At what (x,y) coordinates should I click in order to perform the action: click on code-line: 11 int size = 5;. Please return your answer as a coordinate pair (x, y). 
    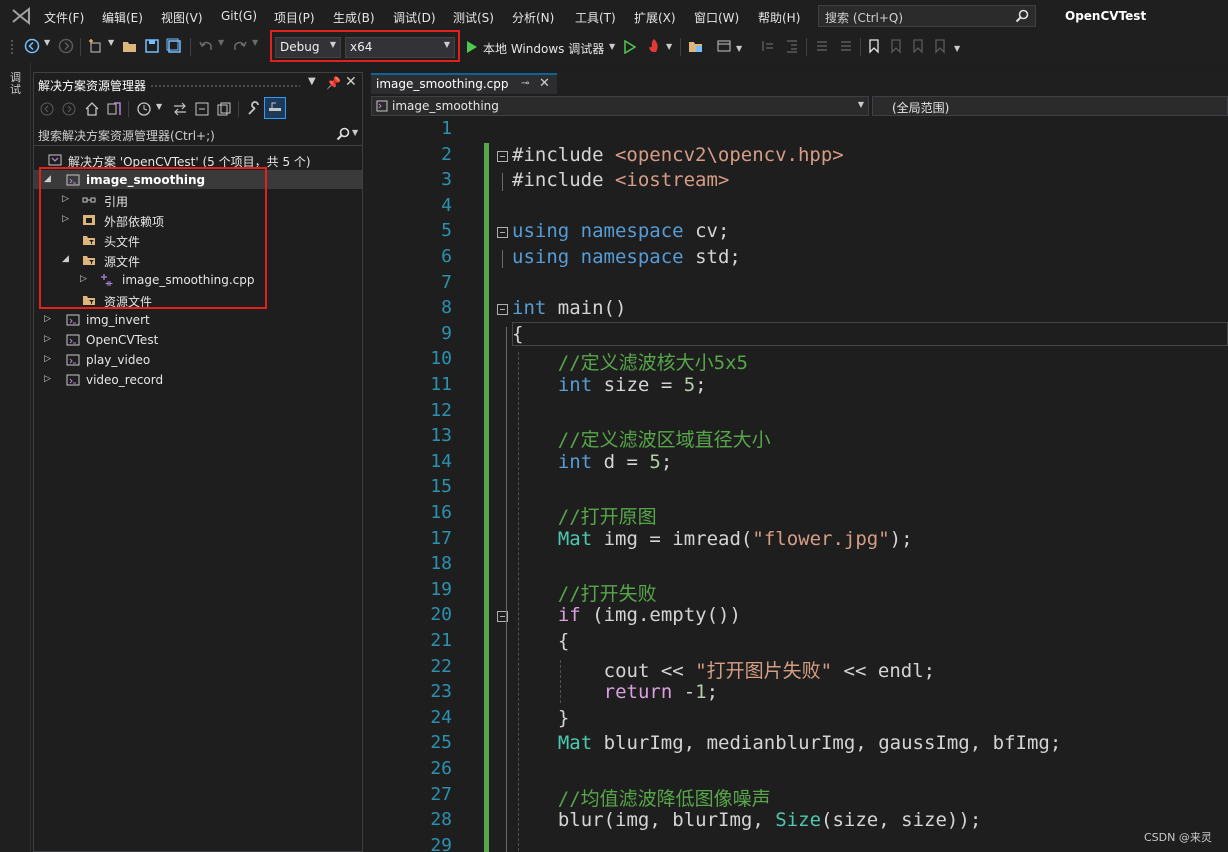
    Looking at the image, I should click on (799, 387).